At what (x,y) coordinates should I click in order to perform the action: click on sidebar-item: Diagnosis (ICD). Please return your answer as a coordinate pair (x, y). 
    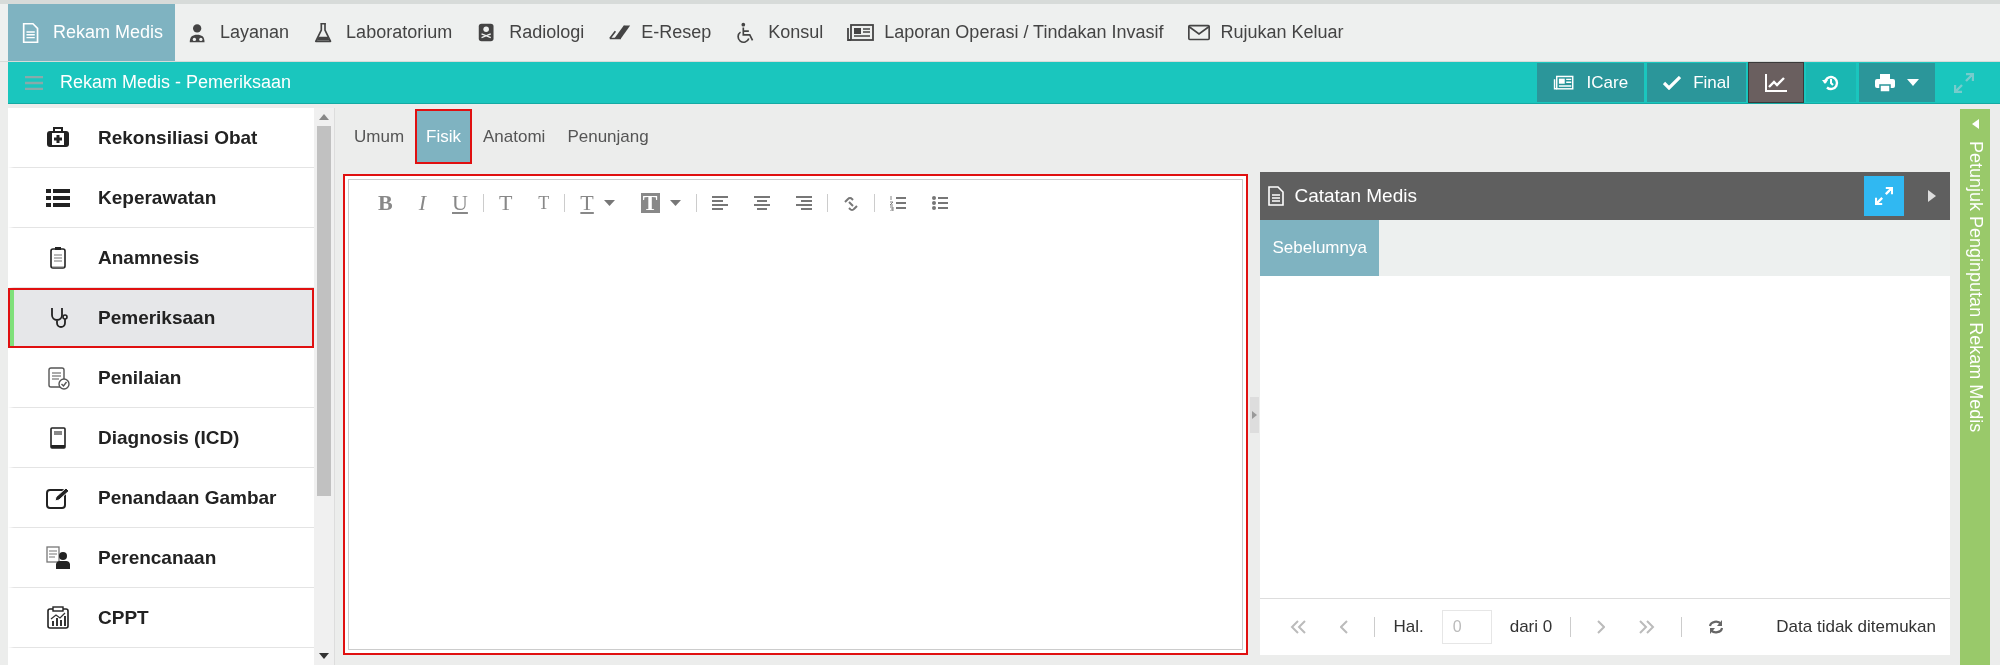
    Looking at the image, I should click on (161, 438).